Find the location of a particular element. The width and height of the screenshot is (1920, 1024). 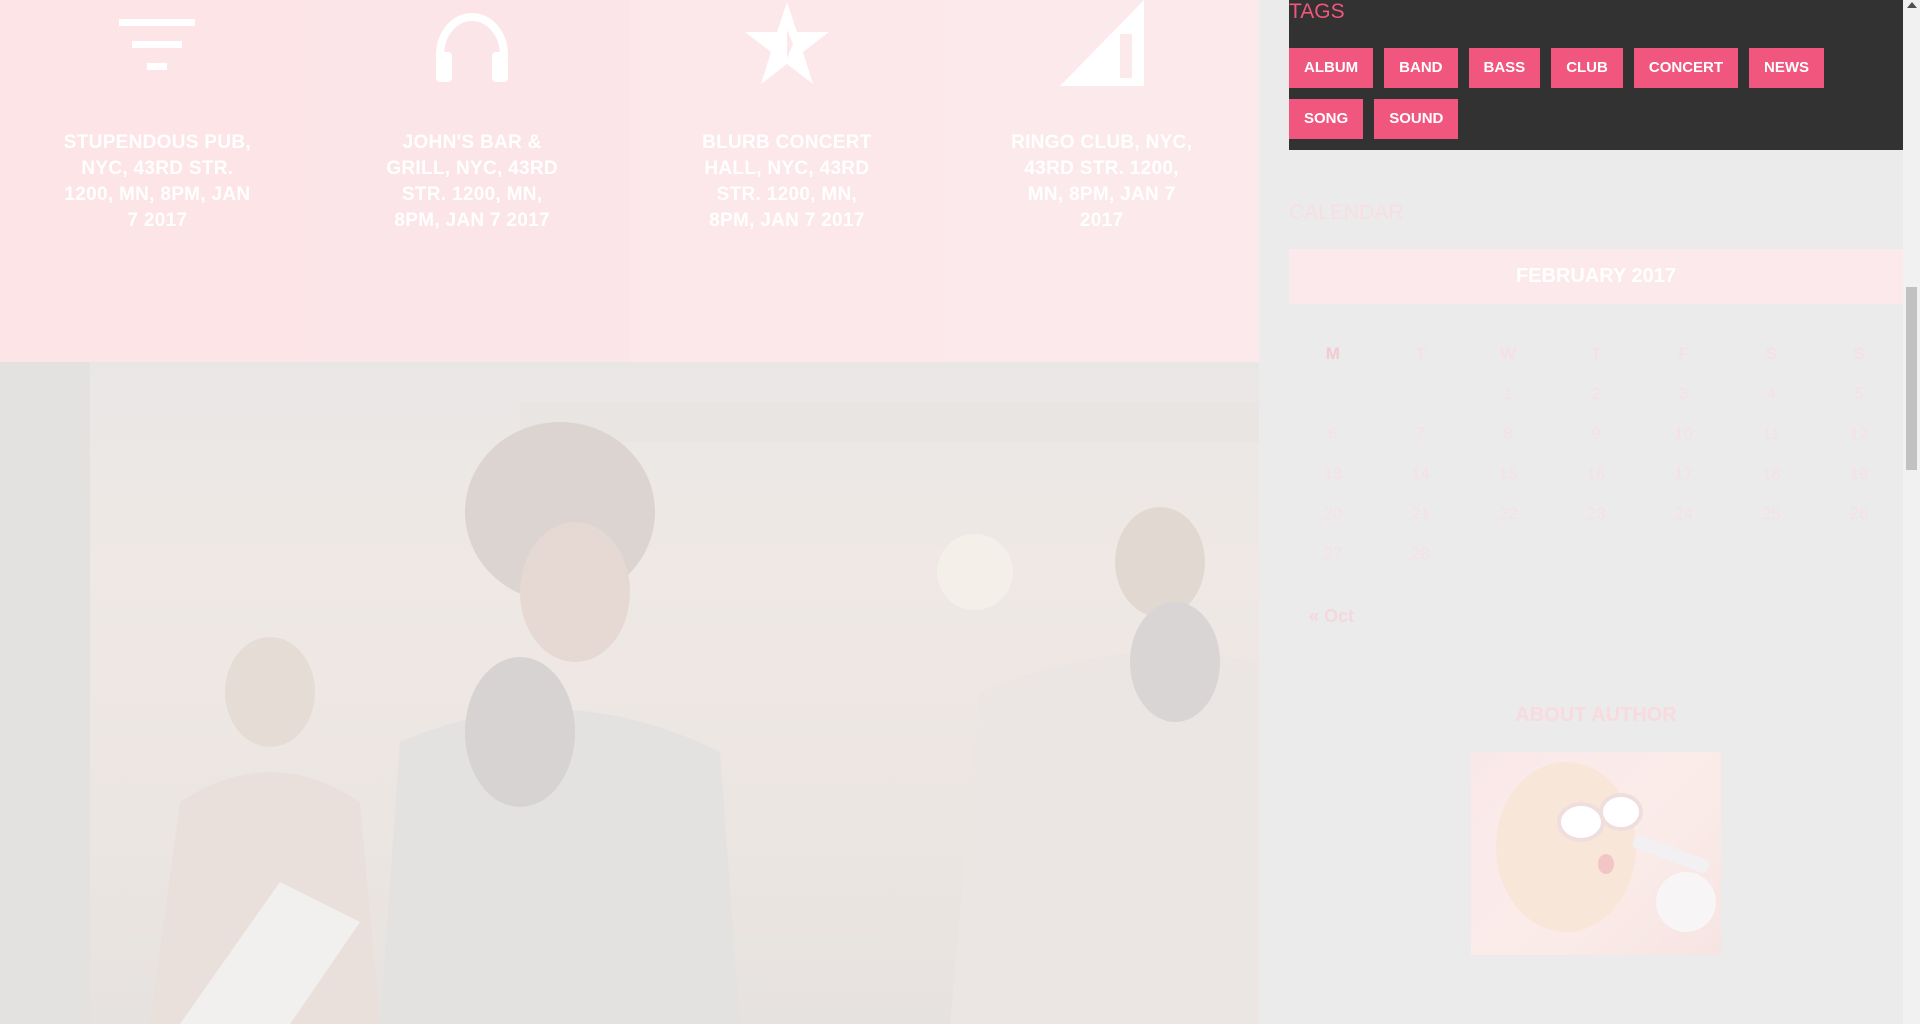

calendar-day: 11 is located at coordinates (1771, 433).